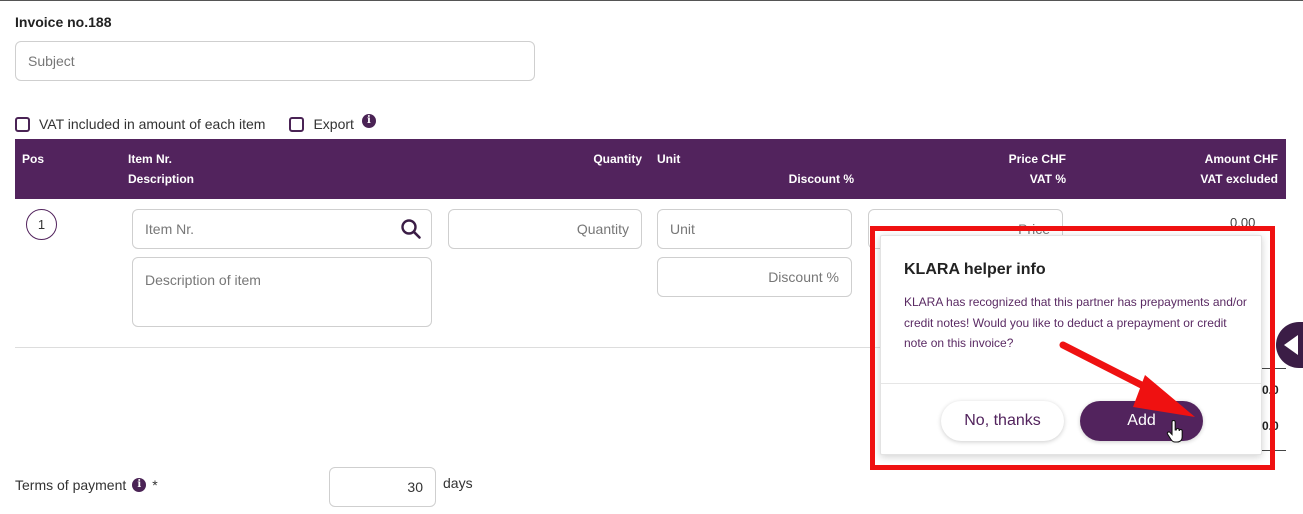  I want to click on vat-included-checkbox, so click(22, 124).